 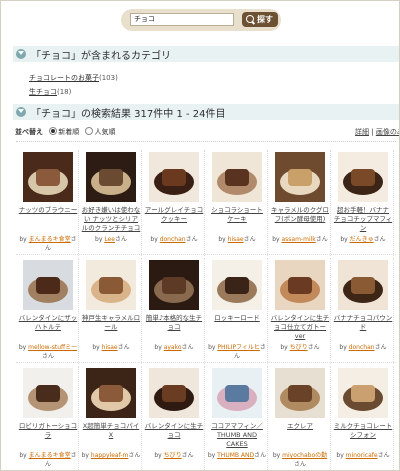 I want to click on search-button: 探す, so click(x=260, y=19).